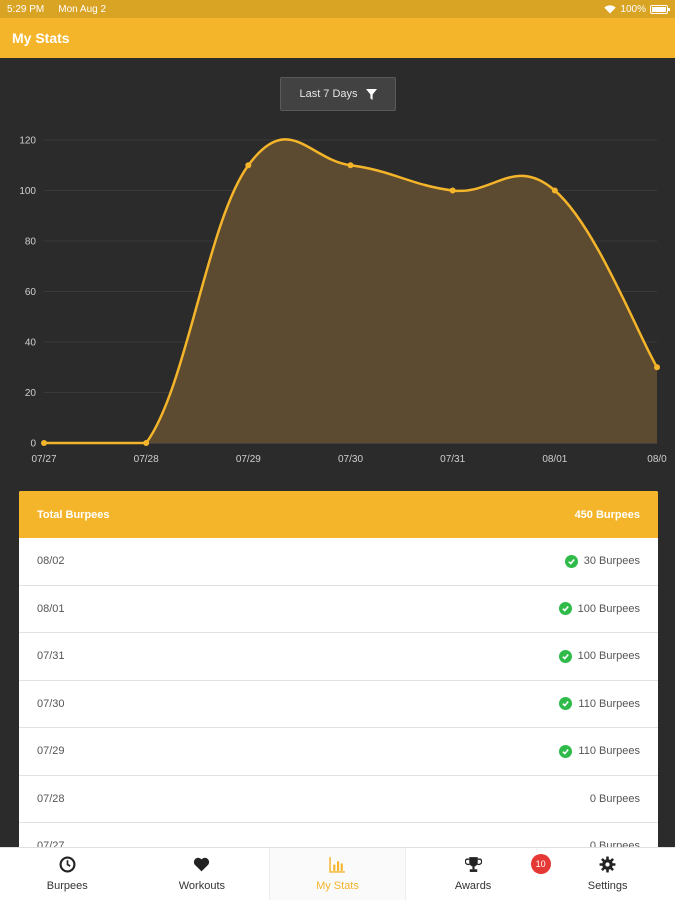 Image resolution: width=675 pixels, height=900 pixels. I want to click on tab-burpees: Burpees, so click(67, 874).